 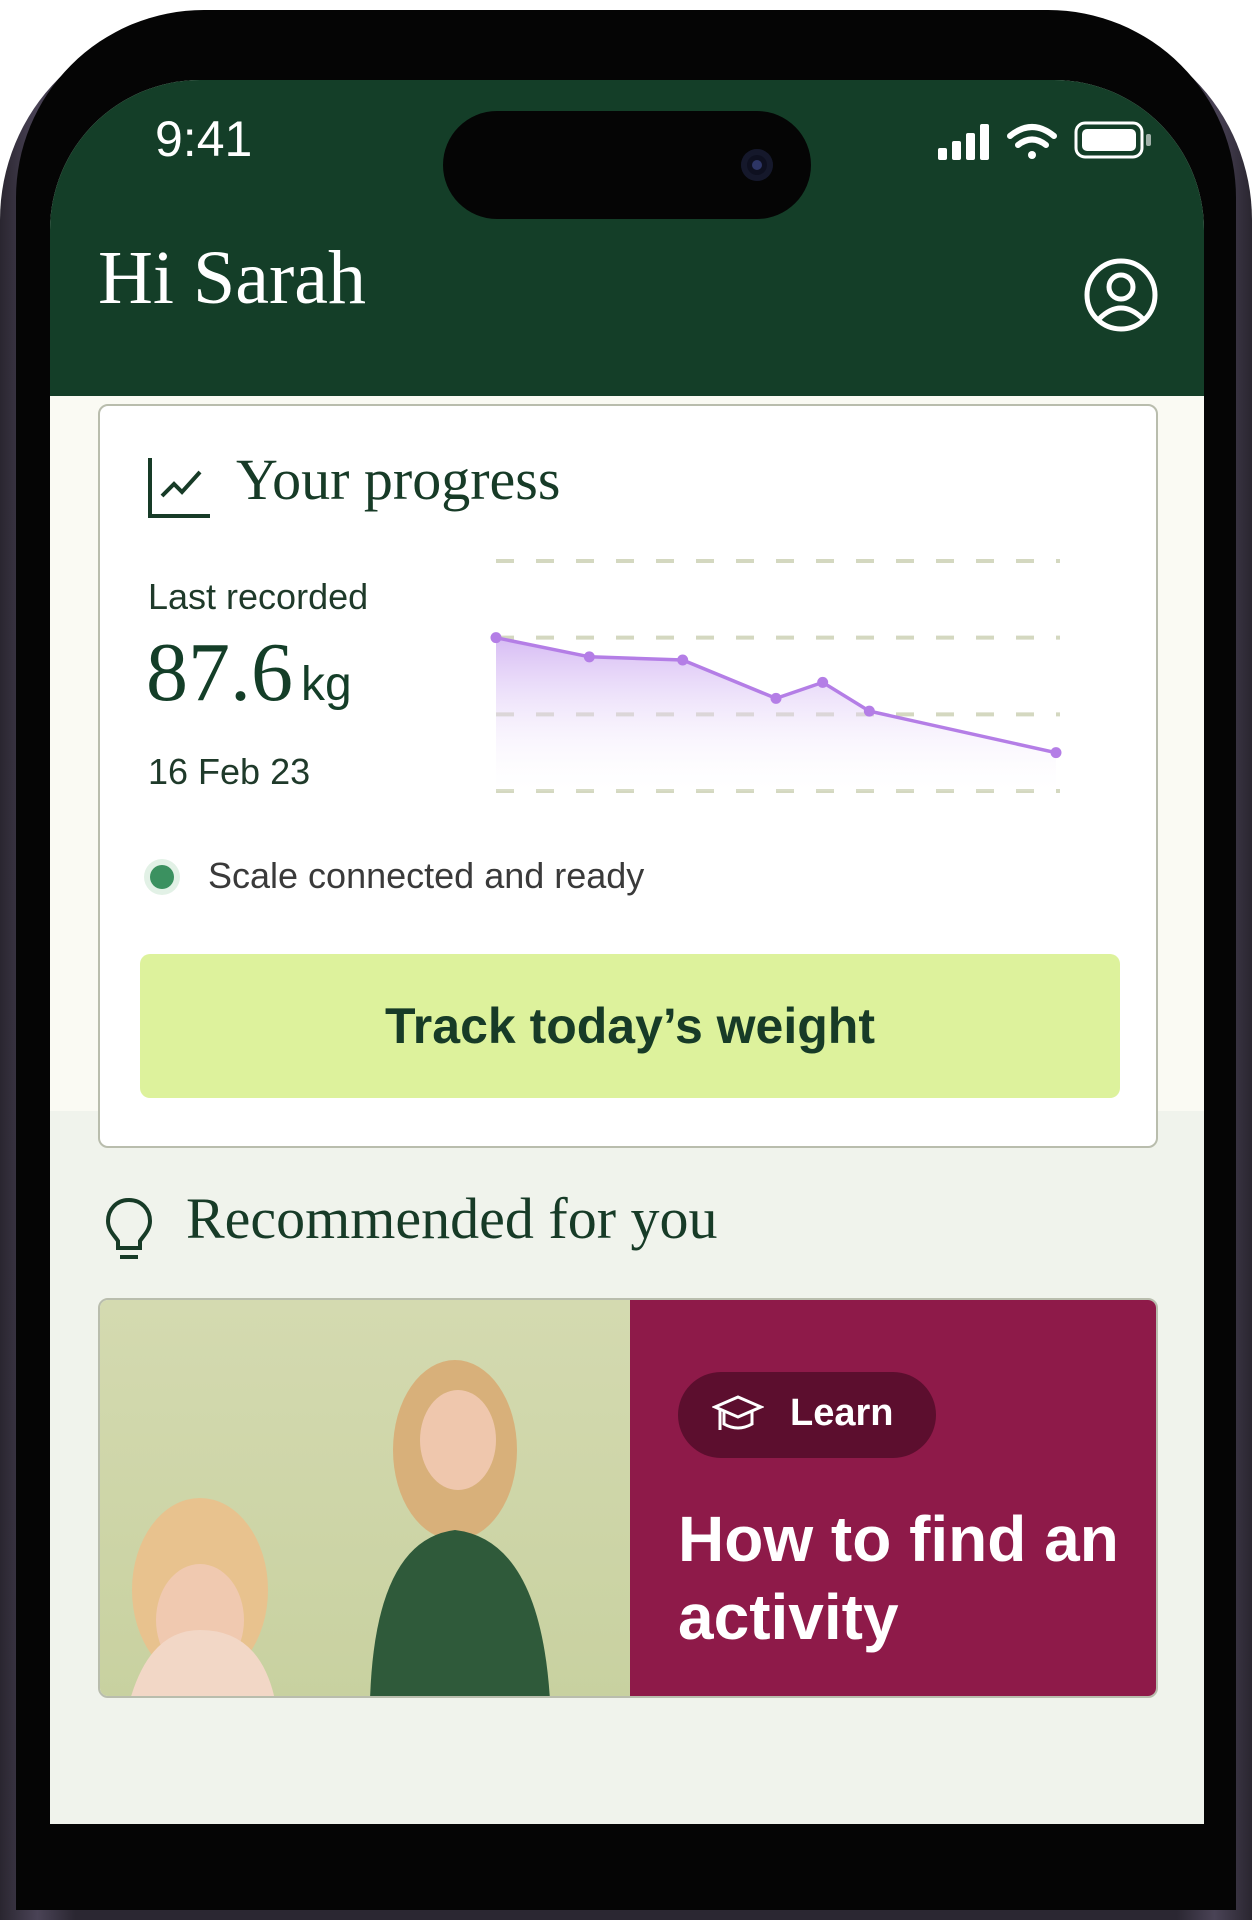 I want to click on lightbulb-icon, so click(x=129, y=1228).